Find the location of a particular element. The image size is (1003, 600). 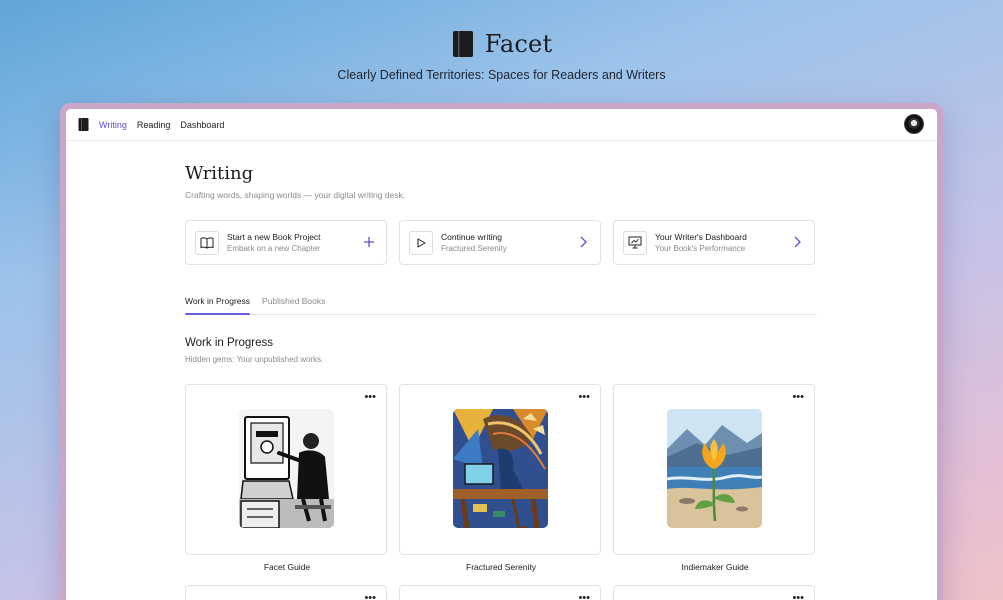

tab-published-books: Published Books is located at coordinates (293, 302).